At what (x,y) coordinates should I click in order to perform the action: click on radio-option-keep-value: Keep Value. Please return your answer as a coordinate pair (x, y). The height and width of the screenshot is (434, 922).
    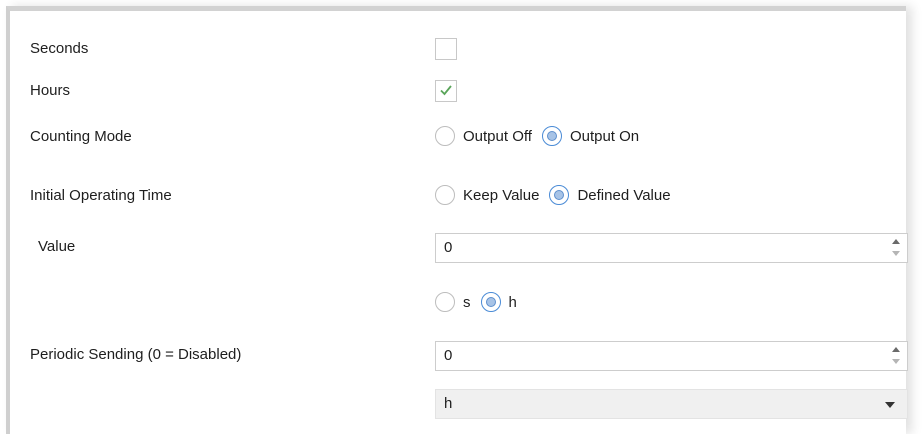
    Looking at the image, I should click on (487, 195).